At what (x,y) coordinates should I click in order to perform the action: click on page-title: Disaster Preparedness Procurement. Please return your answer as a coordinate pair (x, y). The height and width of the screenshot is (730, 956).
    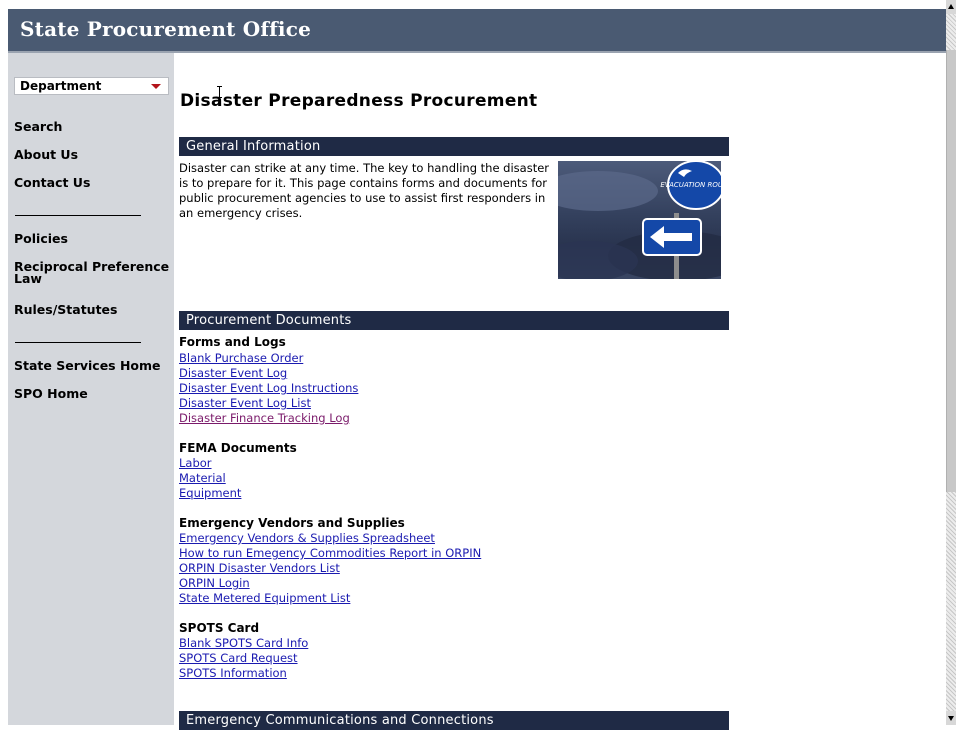
    Looking at the image, I should click on (359, 101).